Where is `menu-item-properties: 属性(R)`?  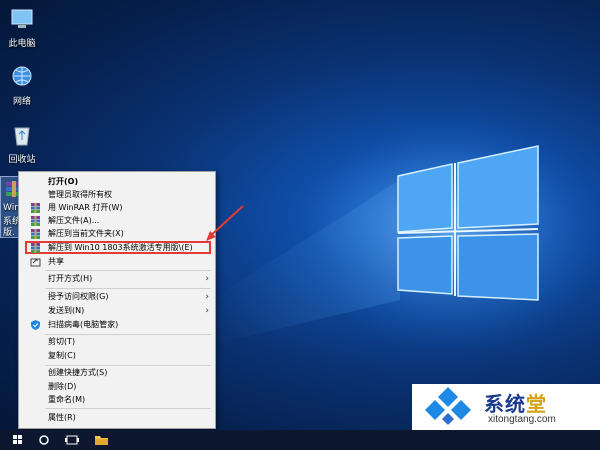 menu-item-properties: 属性(R) is located at coordinates (117, 418).